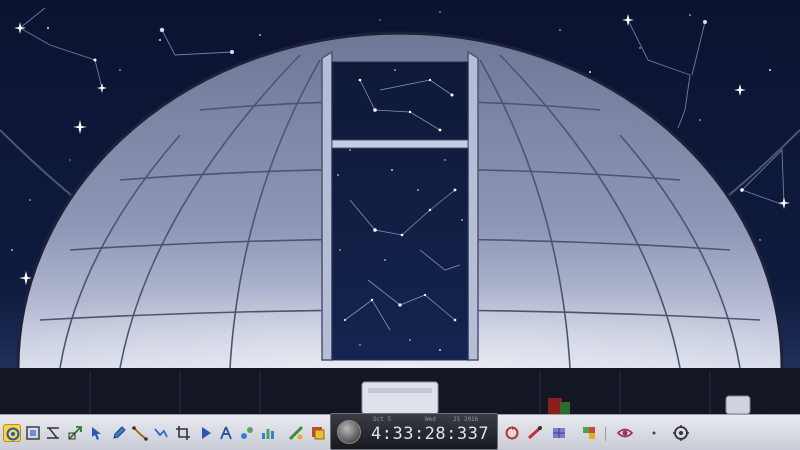 The height and width of the screenshot is (450, 800). I want to click on crop-icon, so click(183, 433).